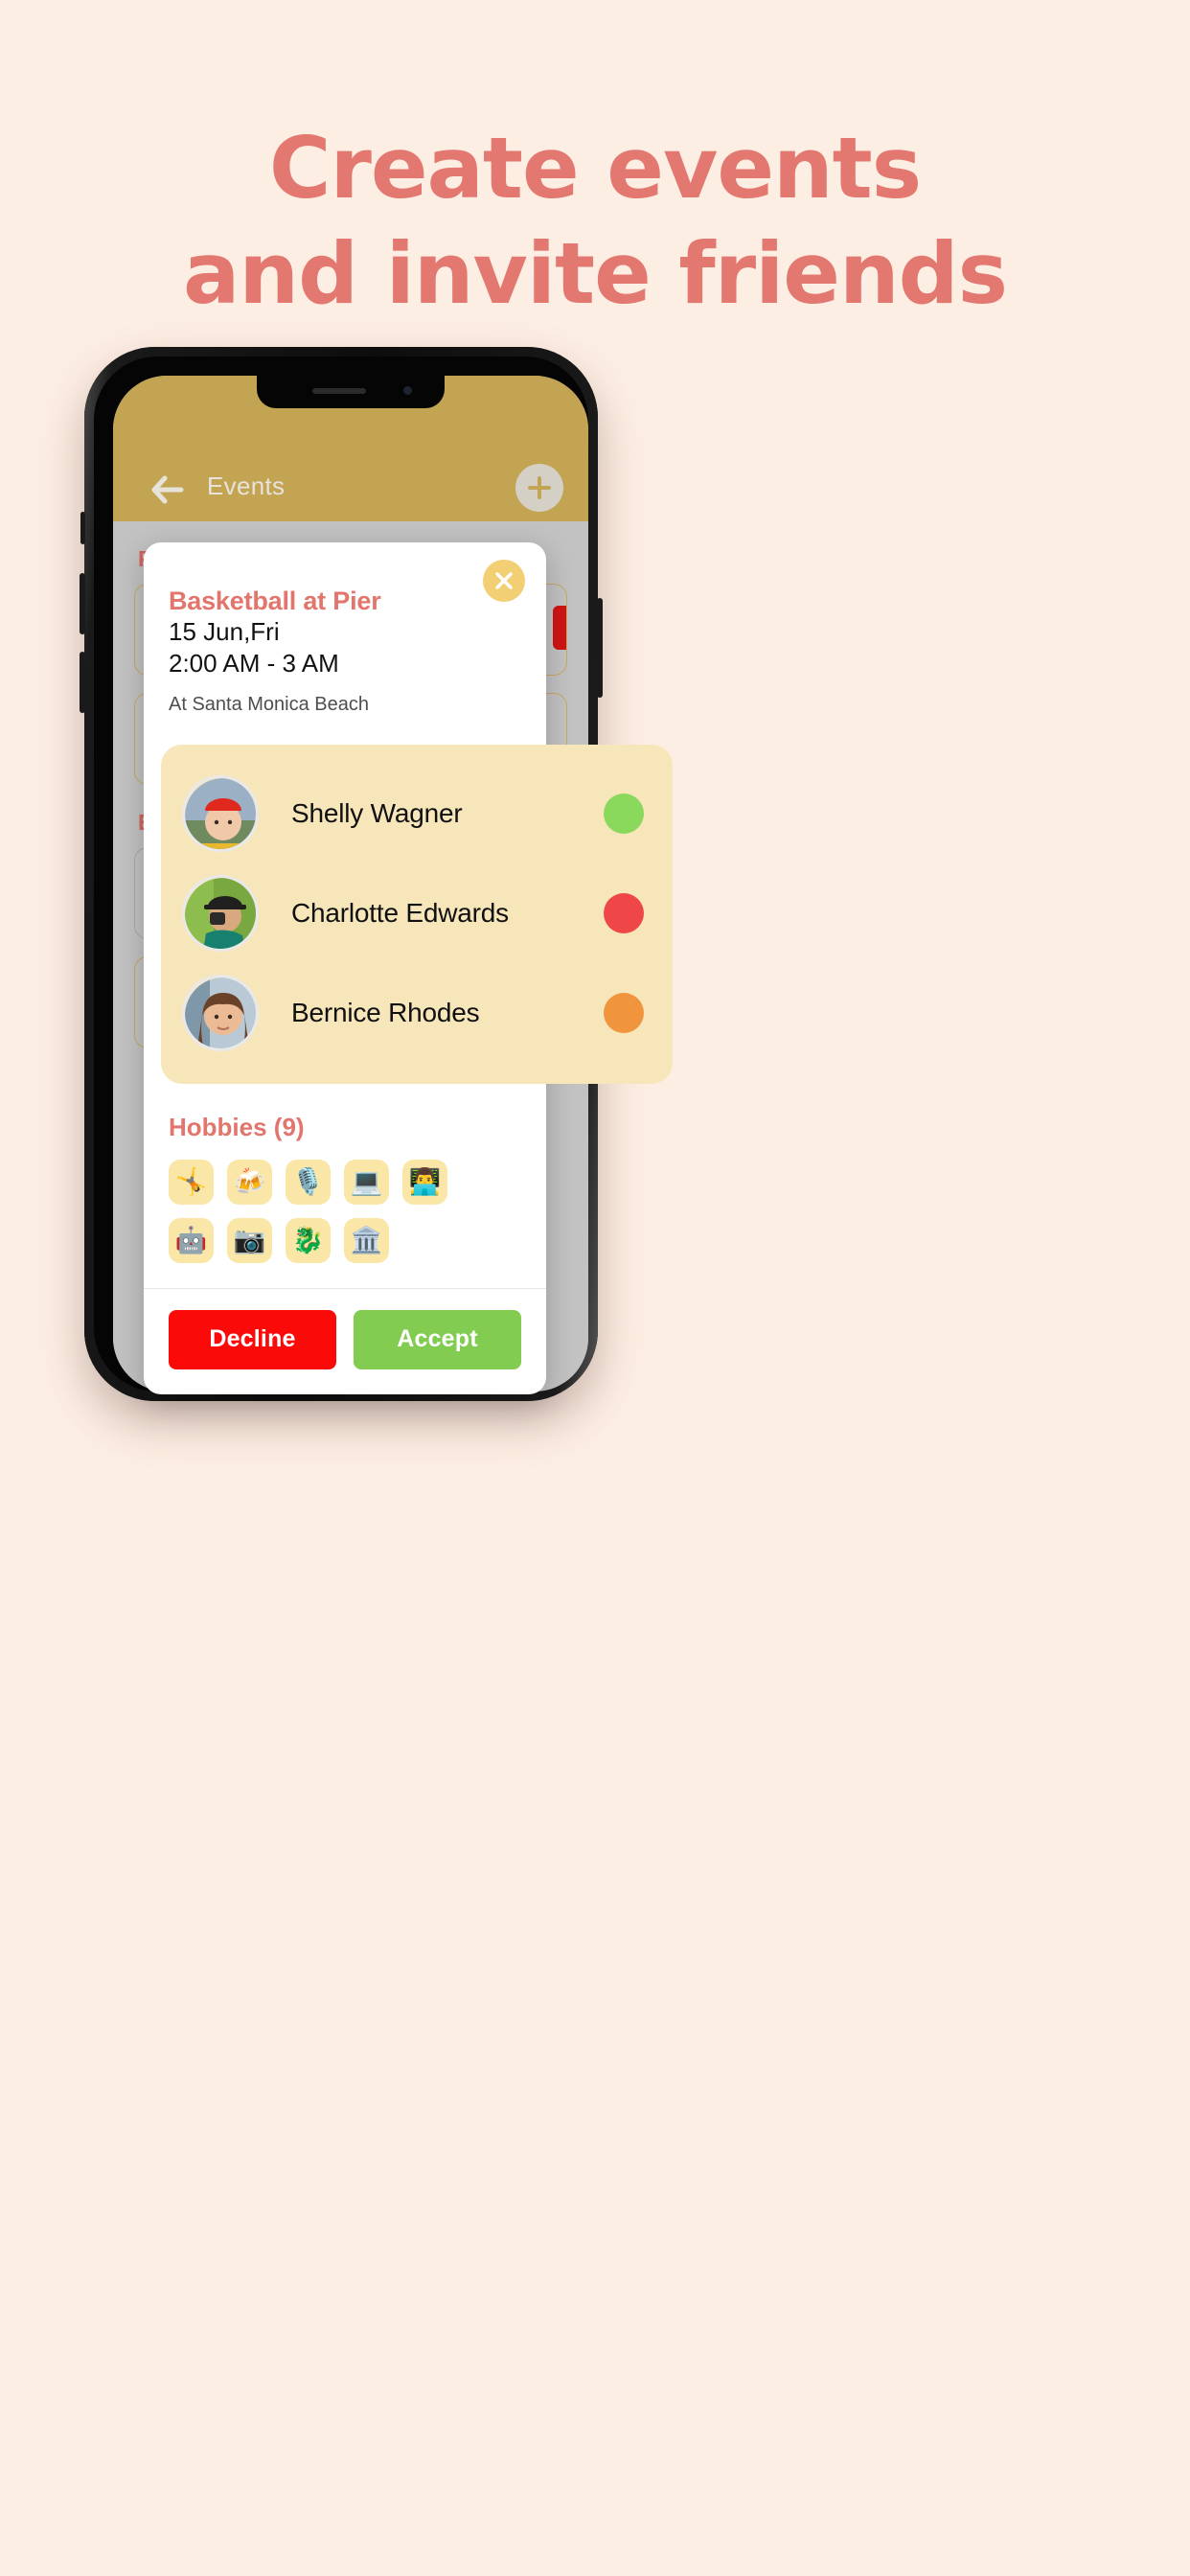 This screenshot has height=2576, width=1190. What do you see at coordinates (559, 628) in the screenshot?
I see `card-status-tag` at bounding box center [559, 628].